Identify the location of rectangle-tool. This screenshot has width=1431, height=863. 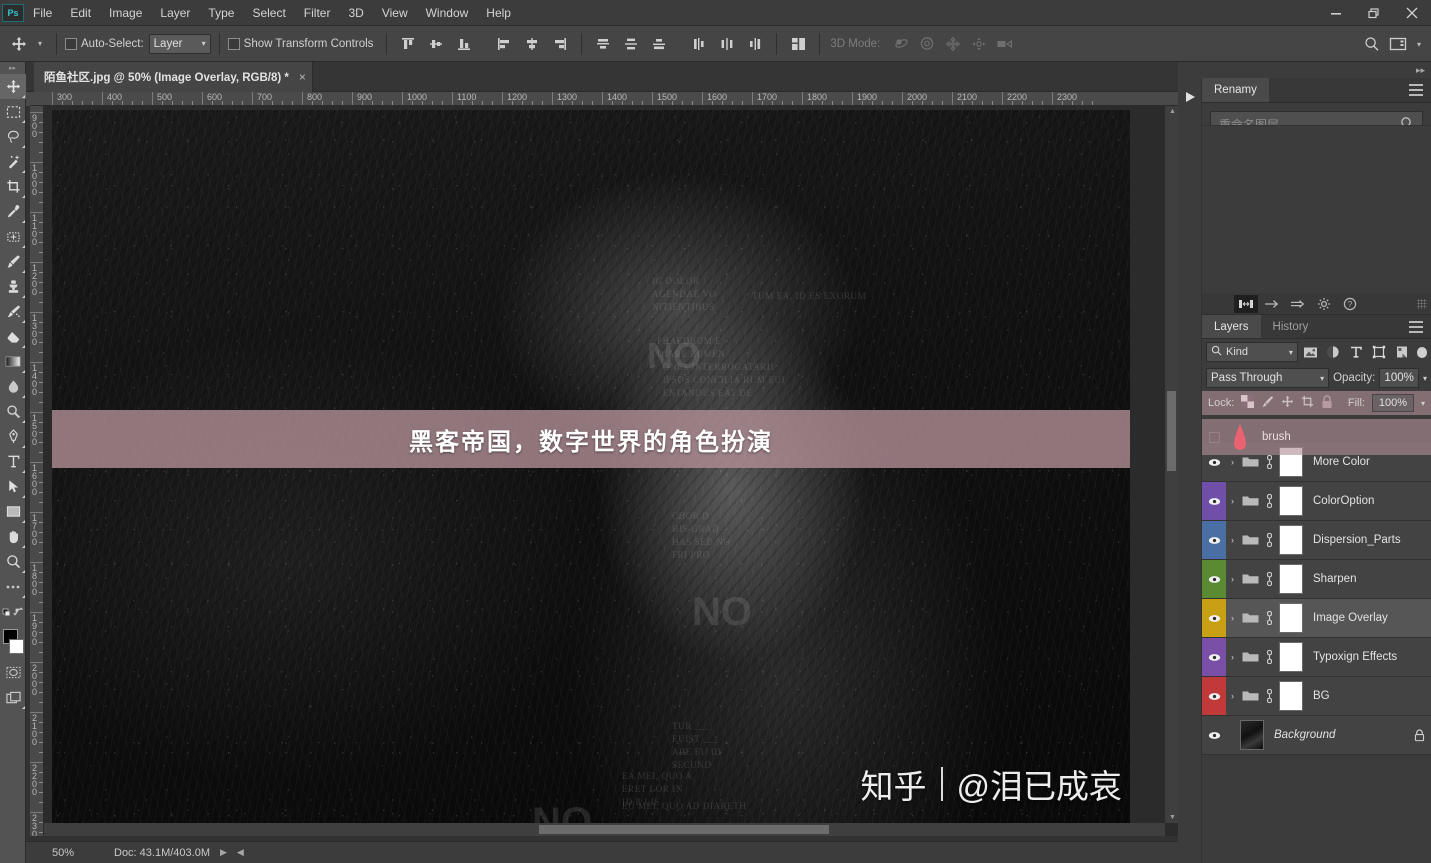
(13, 511).